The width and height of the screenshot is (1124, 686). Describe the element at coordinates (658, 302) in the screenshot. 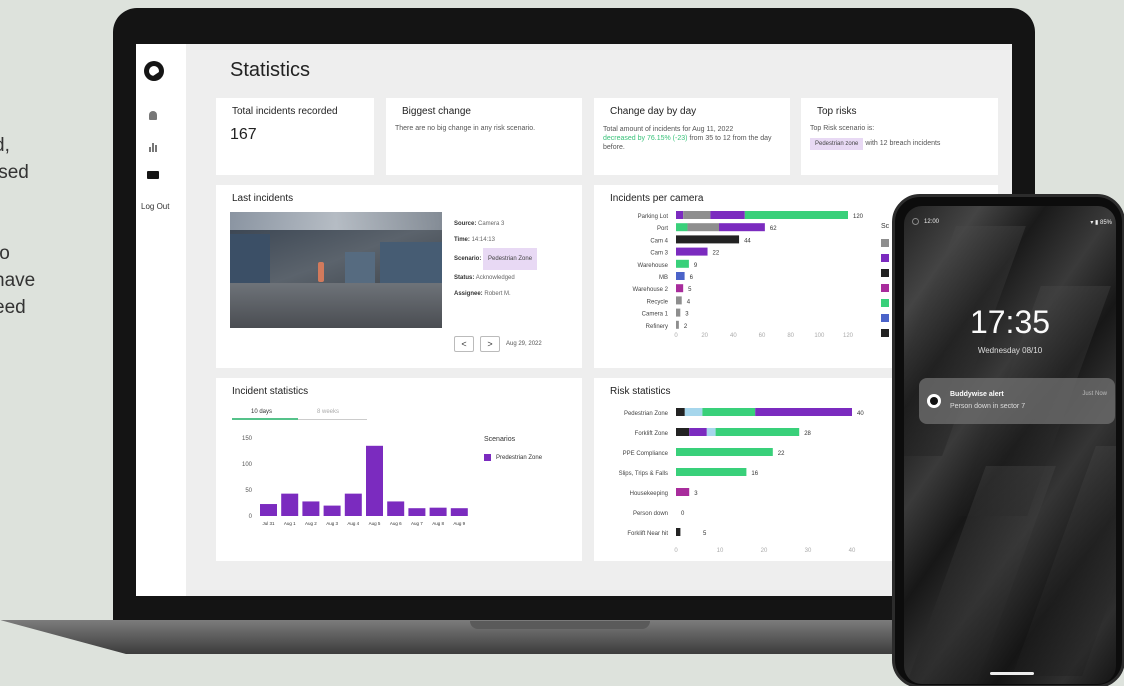

I see `category-label: Recycle` at that location.